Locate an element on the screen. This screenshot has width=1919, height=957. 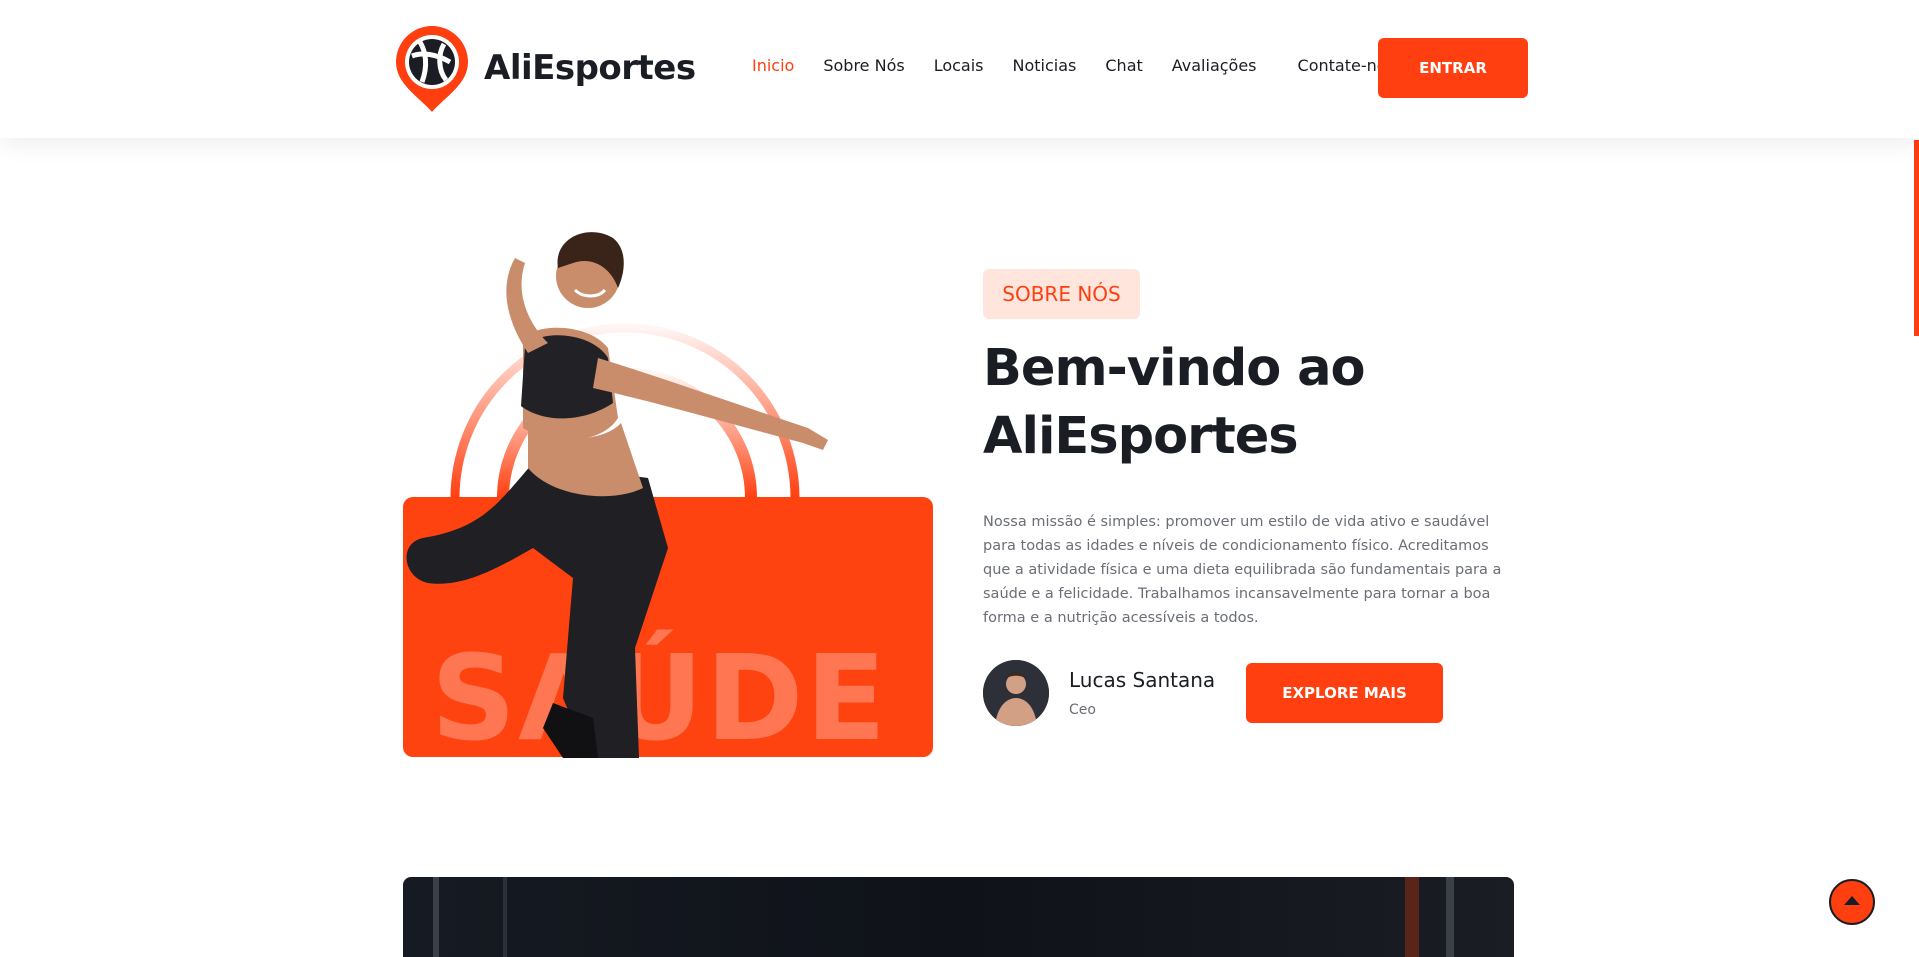
login-button: ENTRAR is located at coordinates (1453, 68).